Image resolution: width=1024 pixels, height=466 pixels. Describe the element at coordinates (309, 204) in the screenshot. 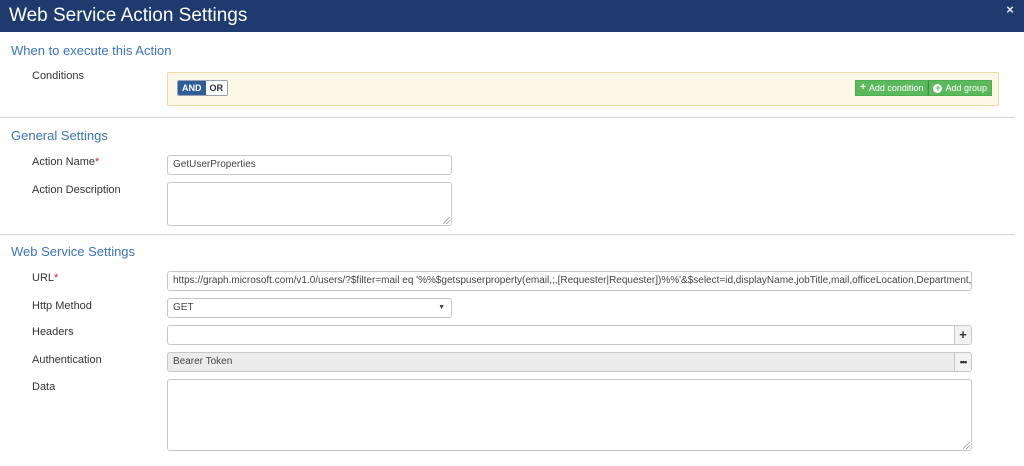

I see `action-description-textarea` at that location.